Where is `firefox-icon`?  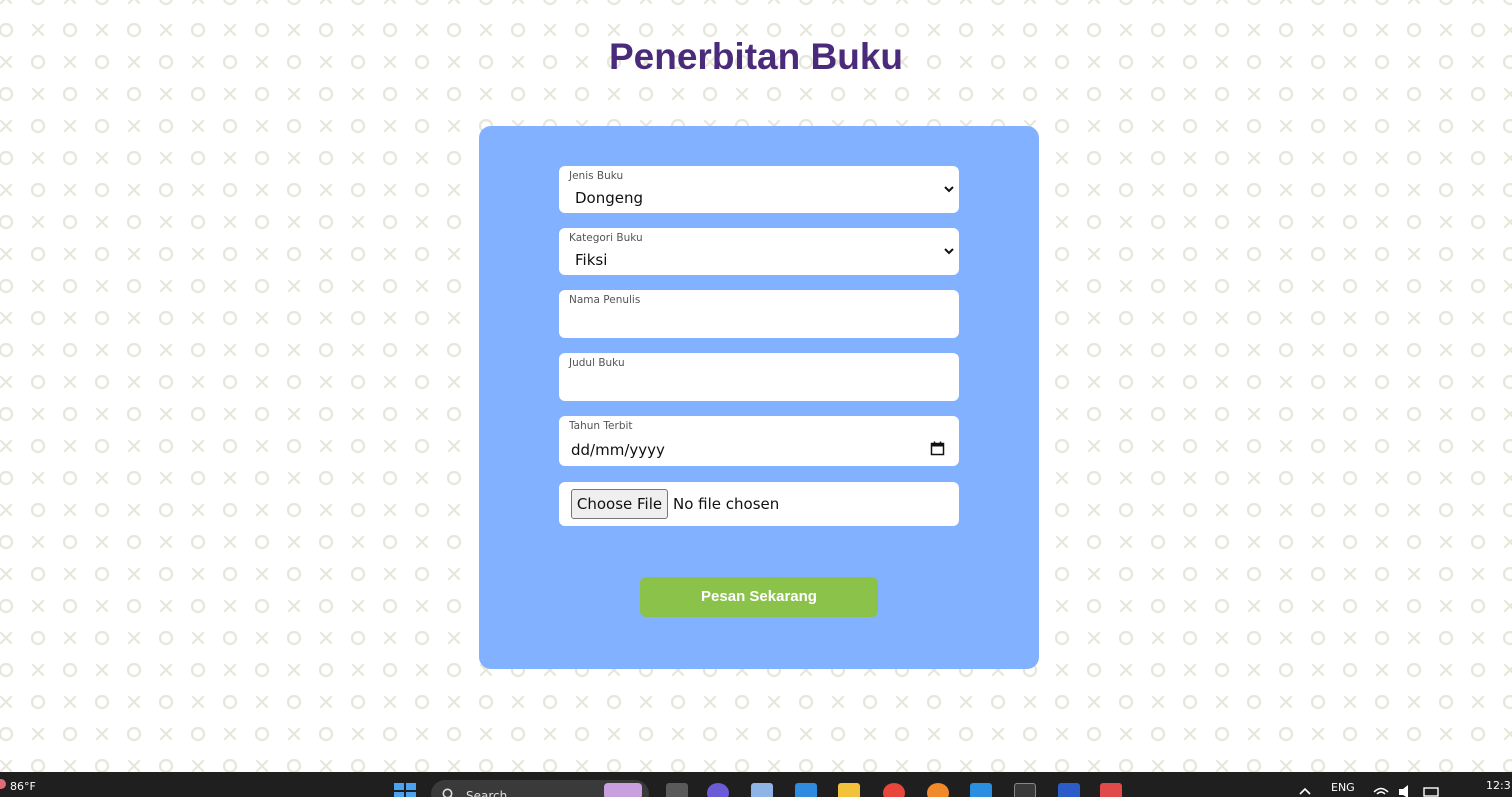 firefox-icon is located at coordinates (938, 790).